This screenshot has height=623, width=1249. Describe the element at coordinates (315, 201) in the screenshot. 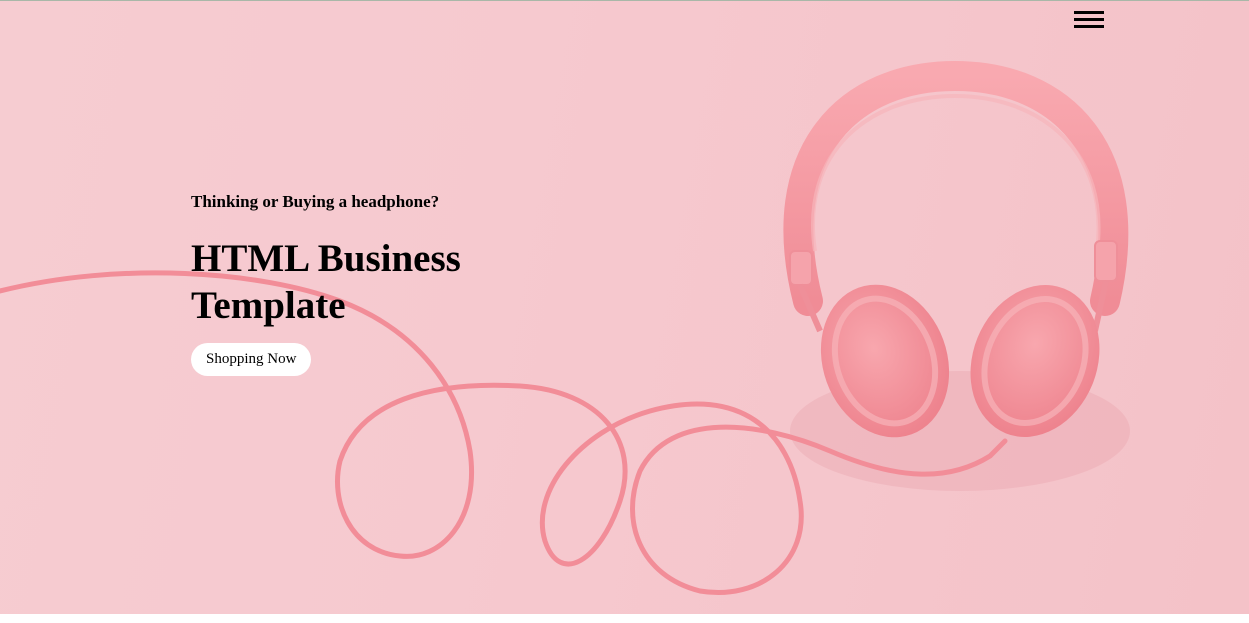

I see `hero-tagline: Thinking or Buying a headphone?` at that location.